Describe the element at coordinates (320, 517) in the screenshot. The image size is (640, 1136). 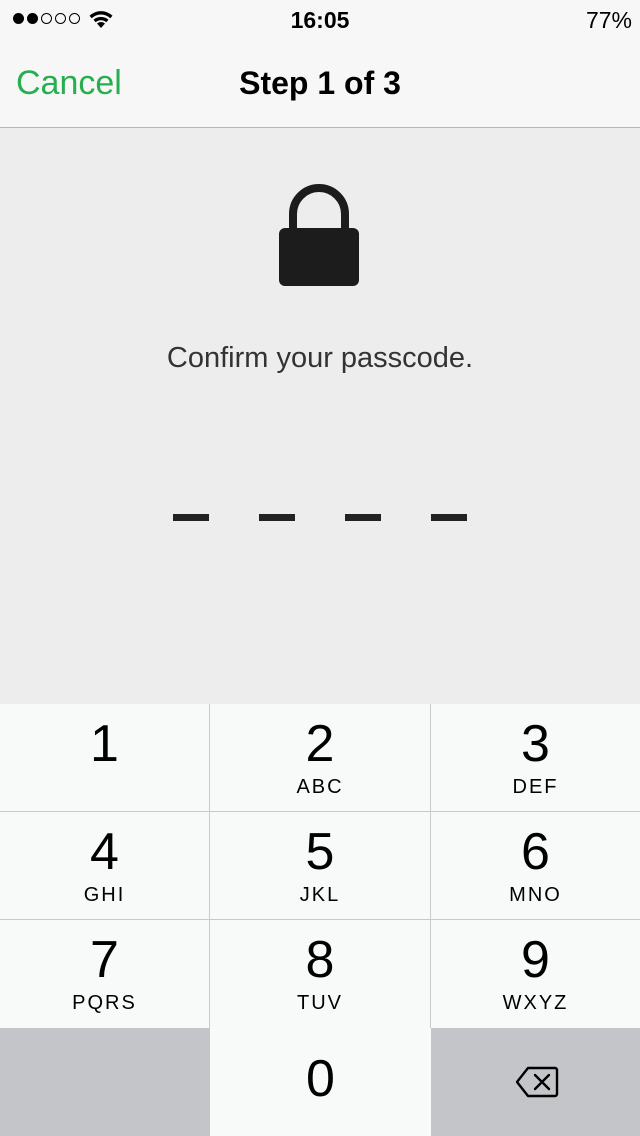
I see `passcode-entry-indicator` at that location.